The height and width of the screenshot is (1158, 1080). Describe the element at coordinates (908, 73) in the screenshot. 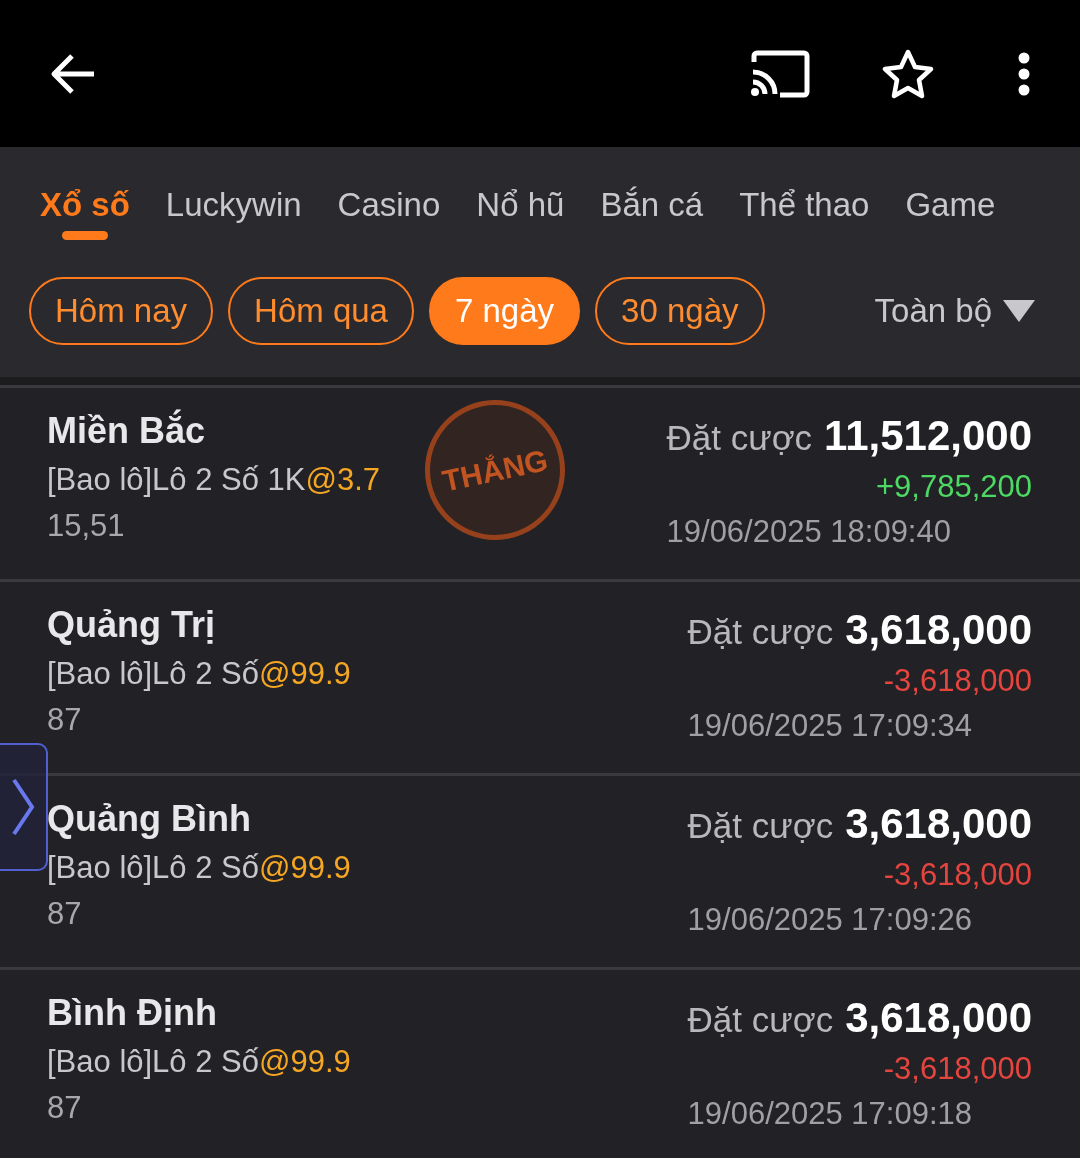

I see `star-icon` at that location.